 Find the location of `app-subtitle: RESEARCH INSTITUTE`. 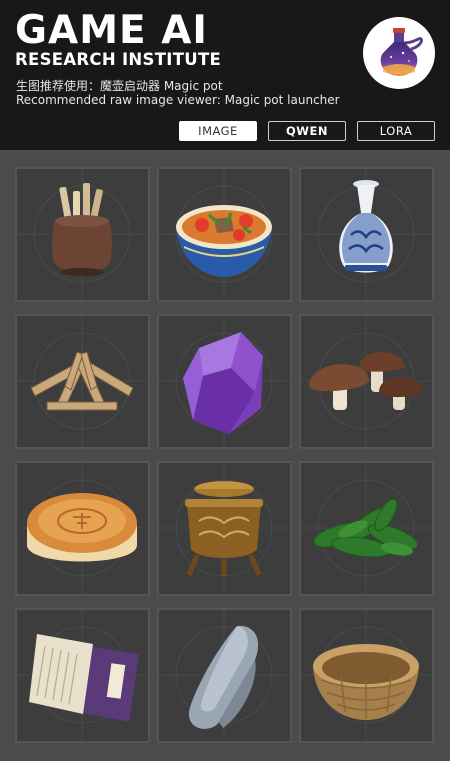

app-subtitle: RESEARCH INSTITUTE is located at coordinates (118, 59).